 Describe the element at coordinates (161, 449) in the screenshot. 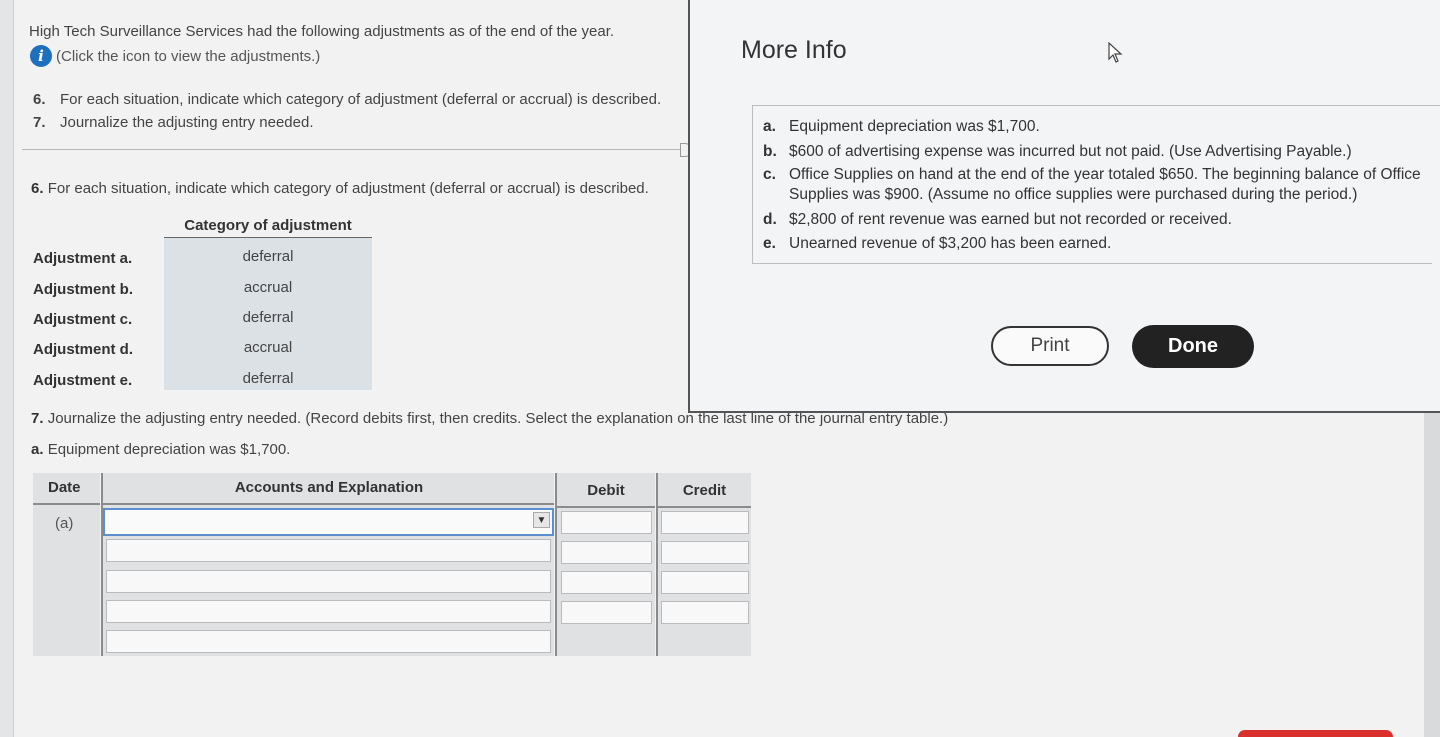

I see `adjustment-a-prompt: a. Equipment depreciation was $1,700.` at that location.